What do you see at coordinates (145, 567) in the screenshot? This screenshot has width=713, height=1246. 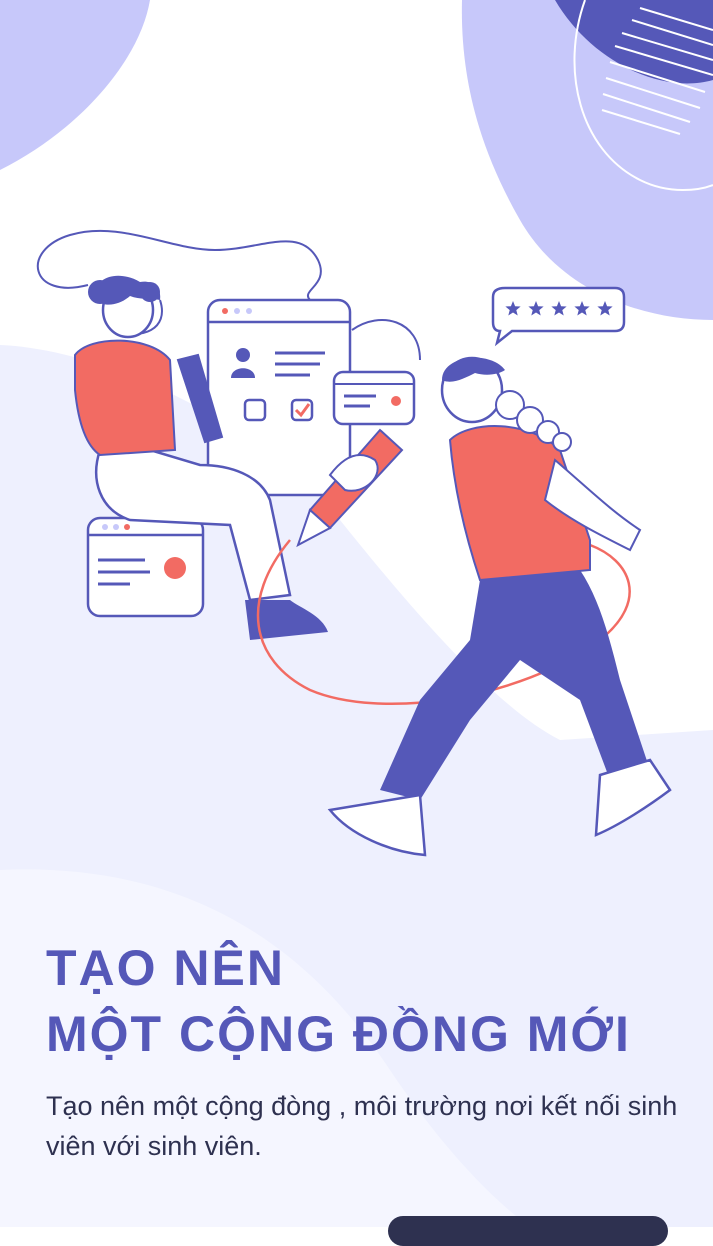 I see `seat-card` at bounding box center [145, 567].